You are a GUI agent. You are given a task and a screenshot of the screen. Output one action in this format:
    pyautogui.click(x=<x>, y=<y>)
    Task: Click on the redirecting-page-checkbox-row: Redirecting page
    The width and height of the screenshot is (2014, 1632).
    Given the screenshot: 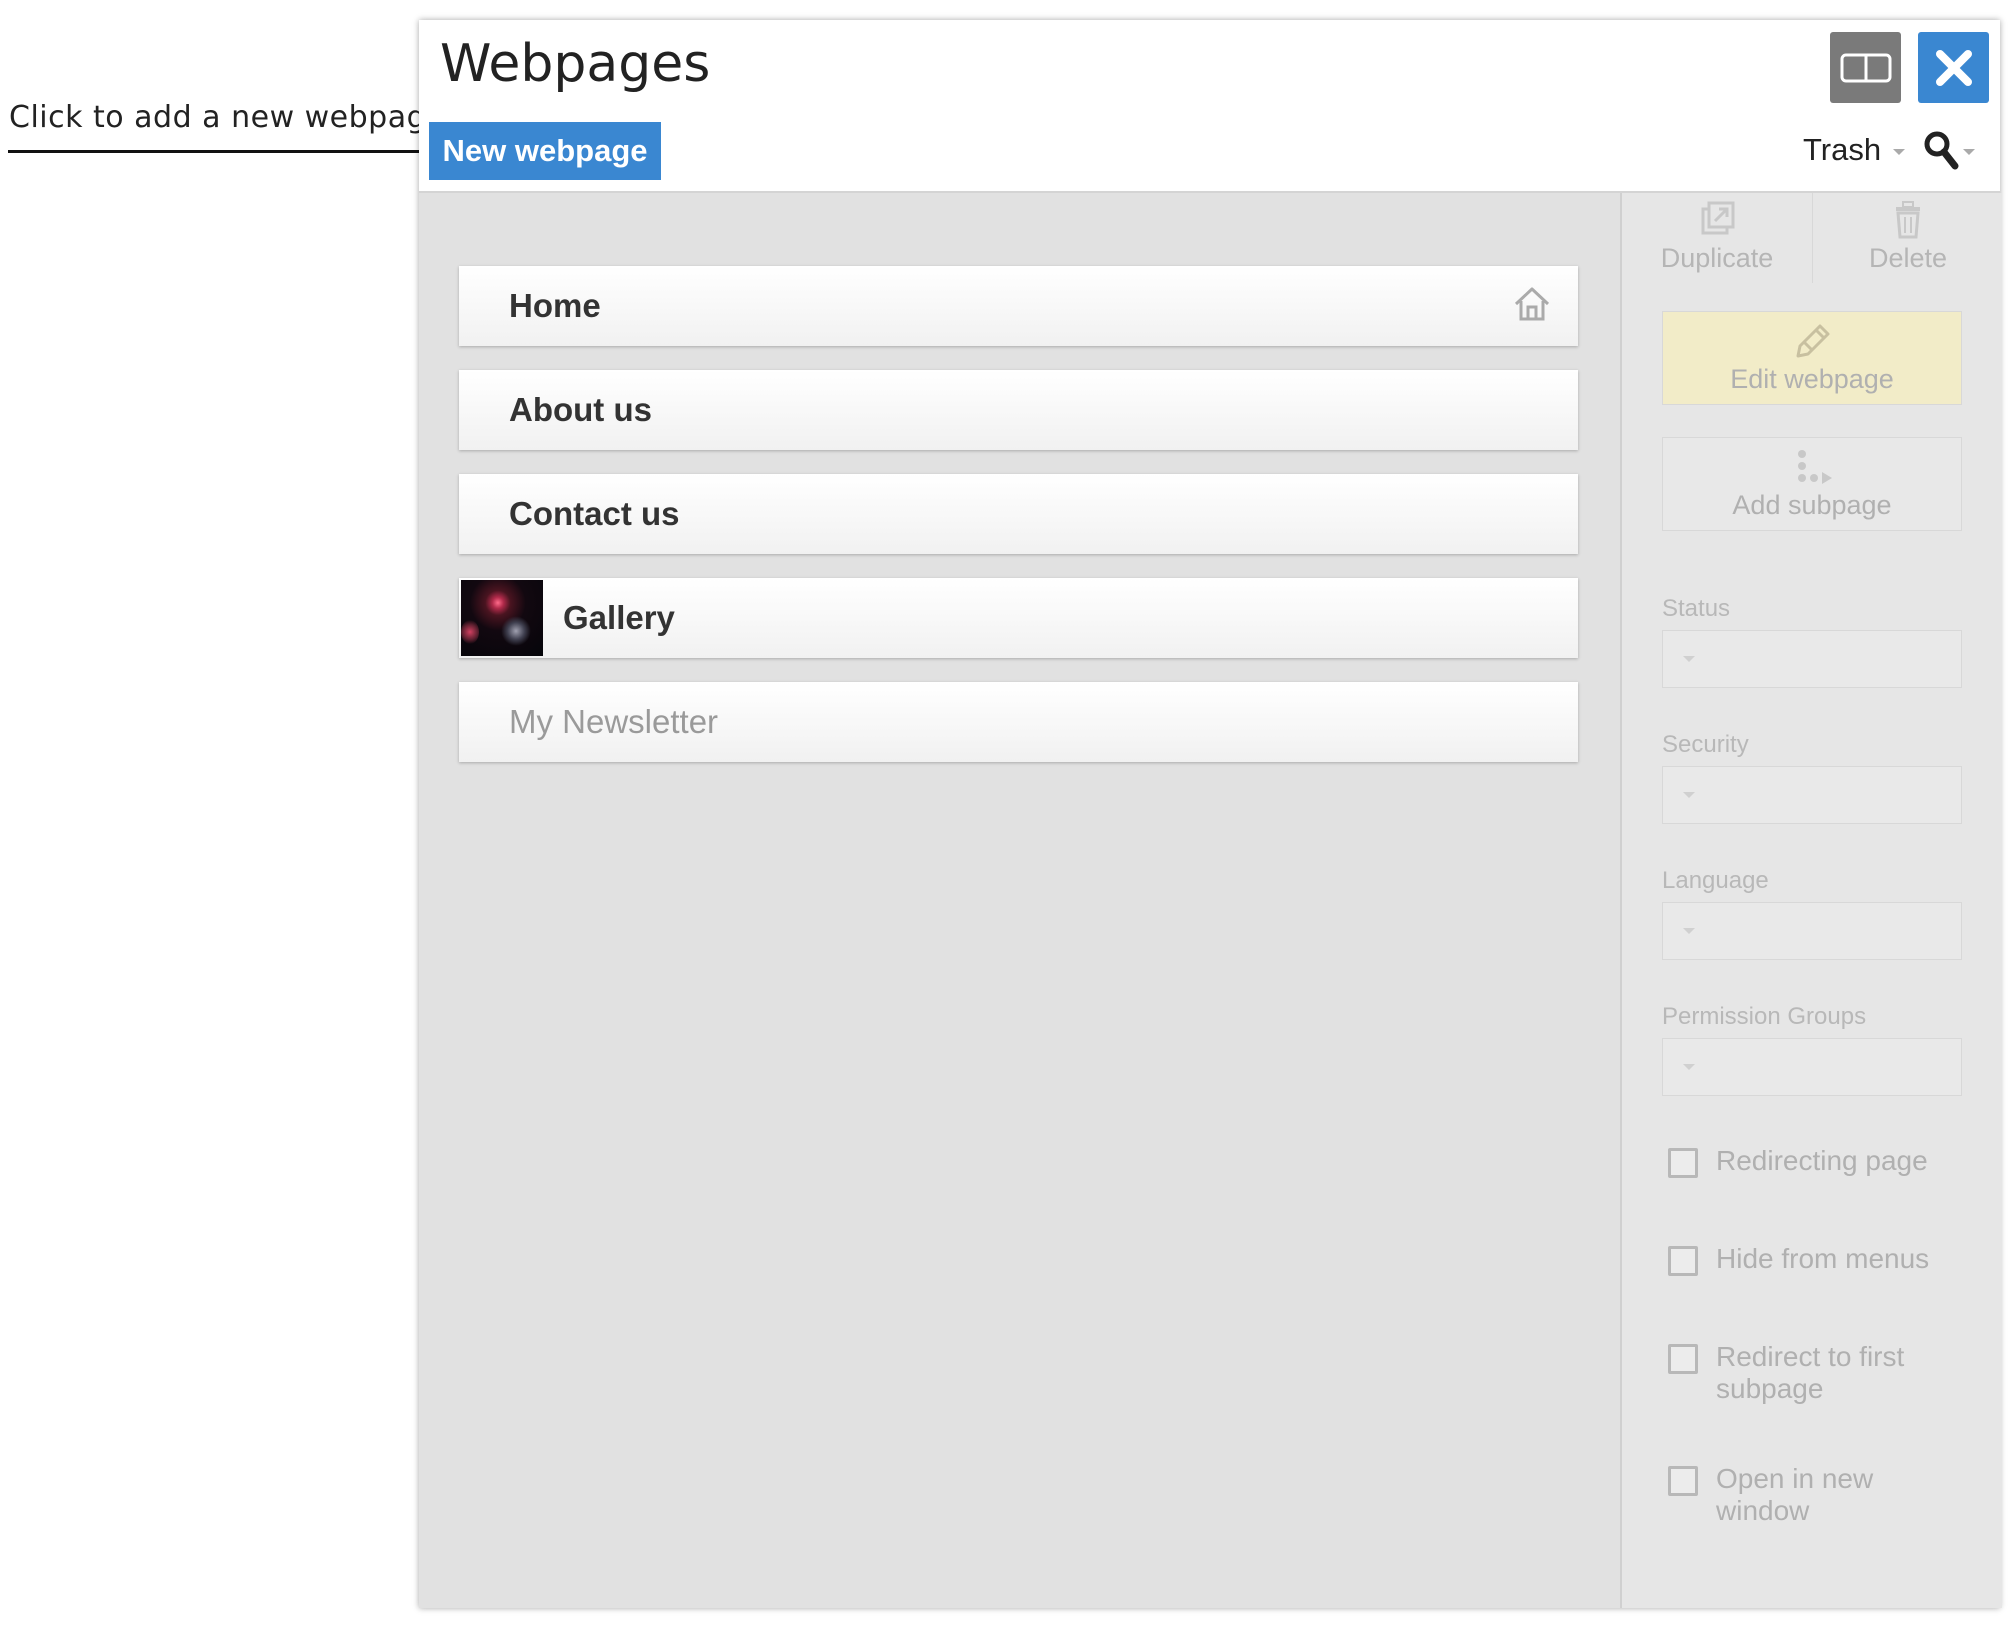 What is the action you would take?
    pyautogui.click(x=1818, y=1161)
    